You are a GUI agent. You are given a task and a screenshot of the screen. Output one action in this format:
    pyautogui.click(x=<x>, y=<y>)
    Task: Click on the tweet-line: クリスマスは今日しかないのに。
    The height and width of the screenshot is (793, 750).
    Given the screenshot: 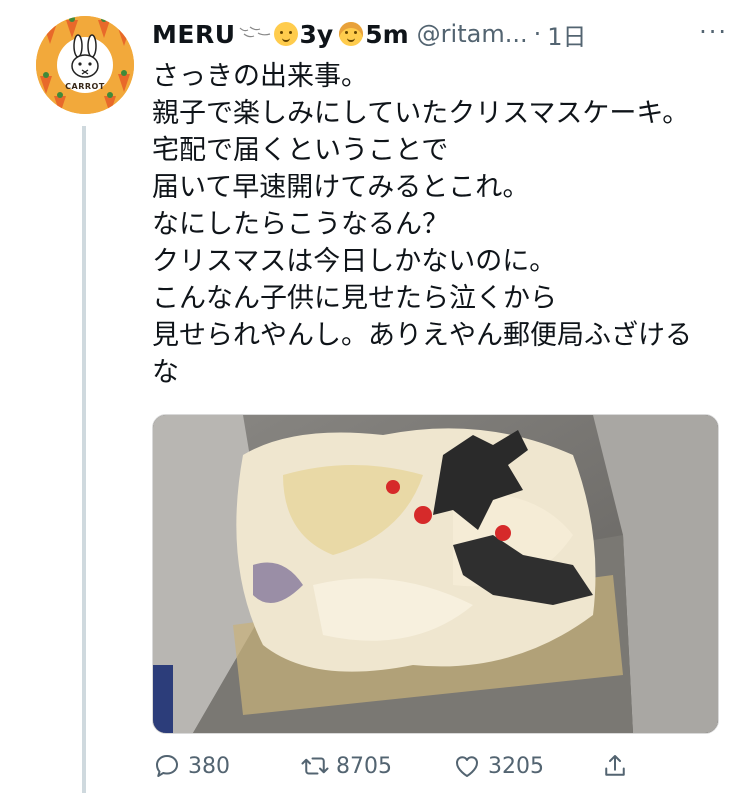 What is the action you would take?
    pyautogui.click(x=354, y=261)
    